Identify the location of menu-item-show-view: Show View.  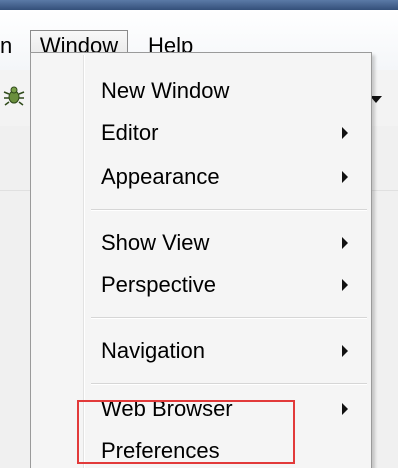
(155, 243).